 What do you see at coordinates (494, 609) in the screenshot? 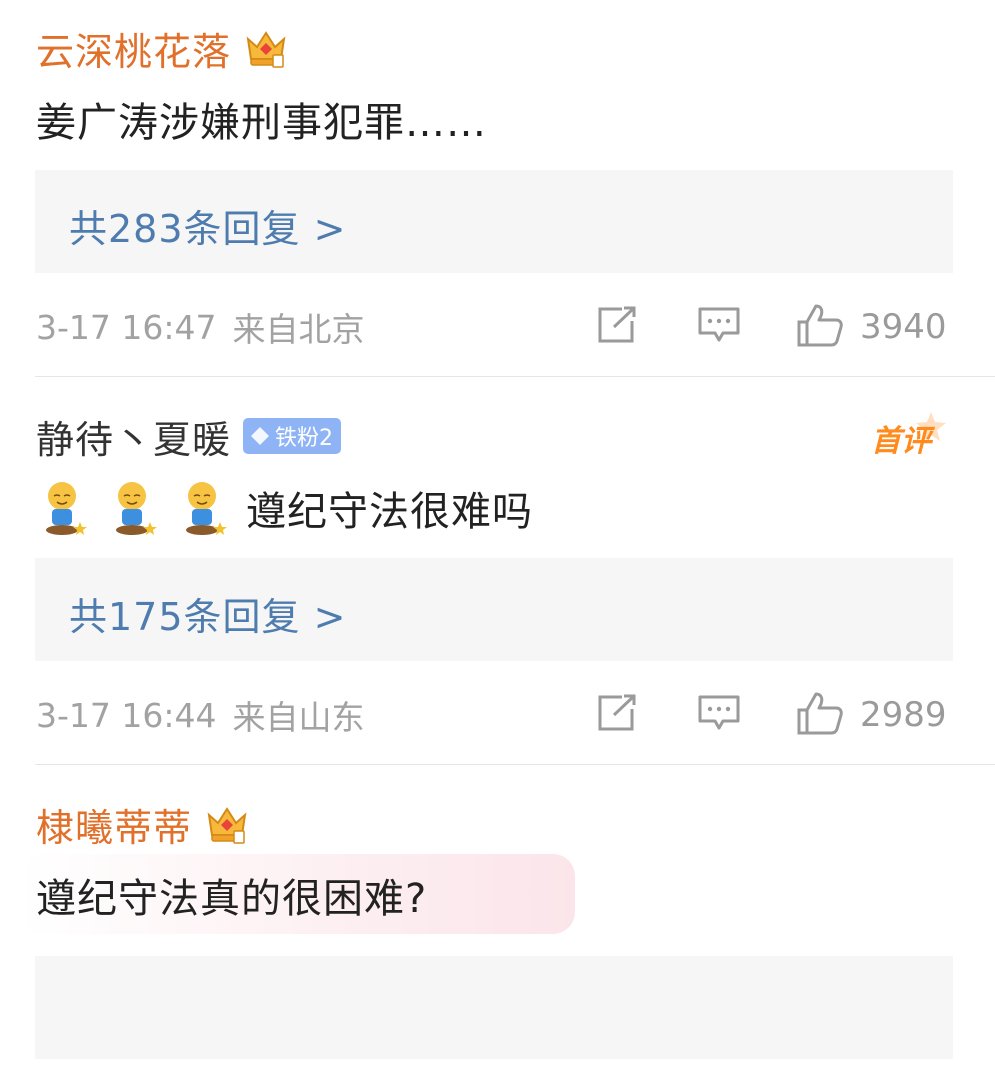
I see `replies-box: 共175条回复 >` at bounding box center [494, 609].